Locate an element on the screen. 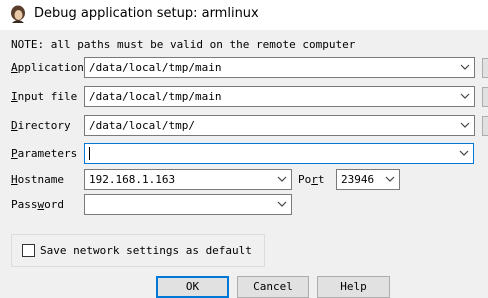 This screenshot has height=298, width=488. parameters-label: Parameters is located at coordinates (44, 153).